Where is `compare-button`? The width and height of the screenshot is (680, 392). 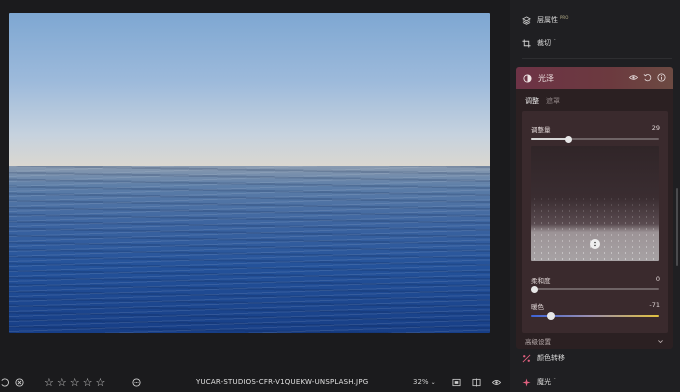
compare-button is located at coordinates (476, 382).